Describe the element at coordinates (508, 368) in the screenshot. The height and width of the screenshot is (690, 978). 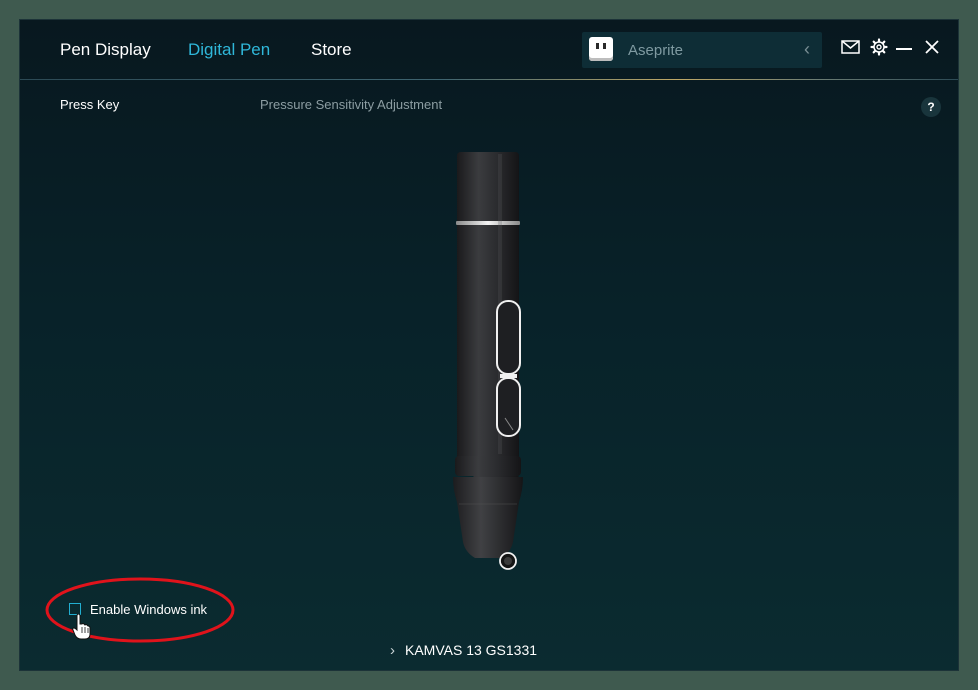
I see `pen-side-buttons` at that location.